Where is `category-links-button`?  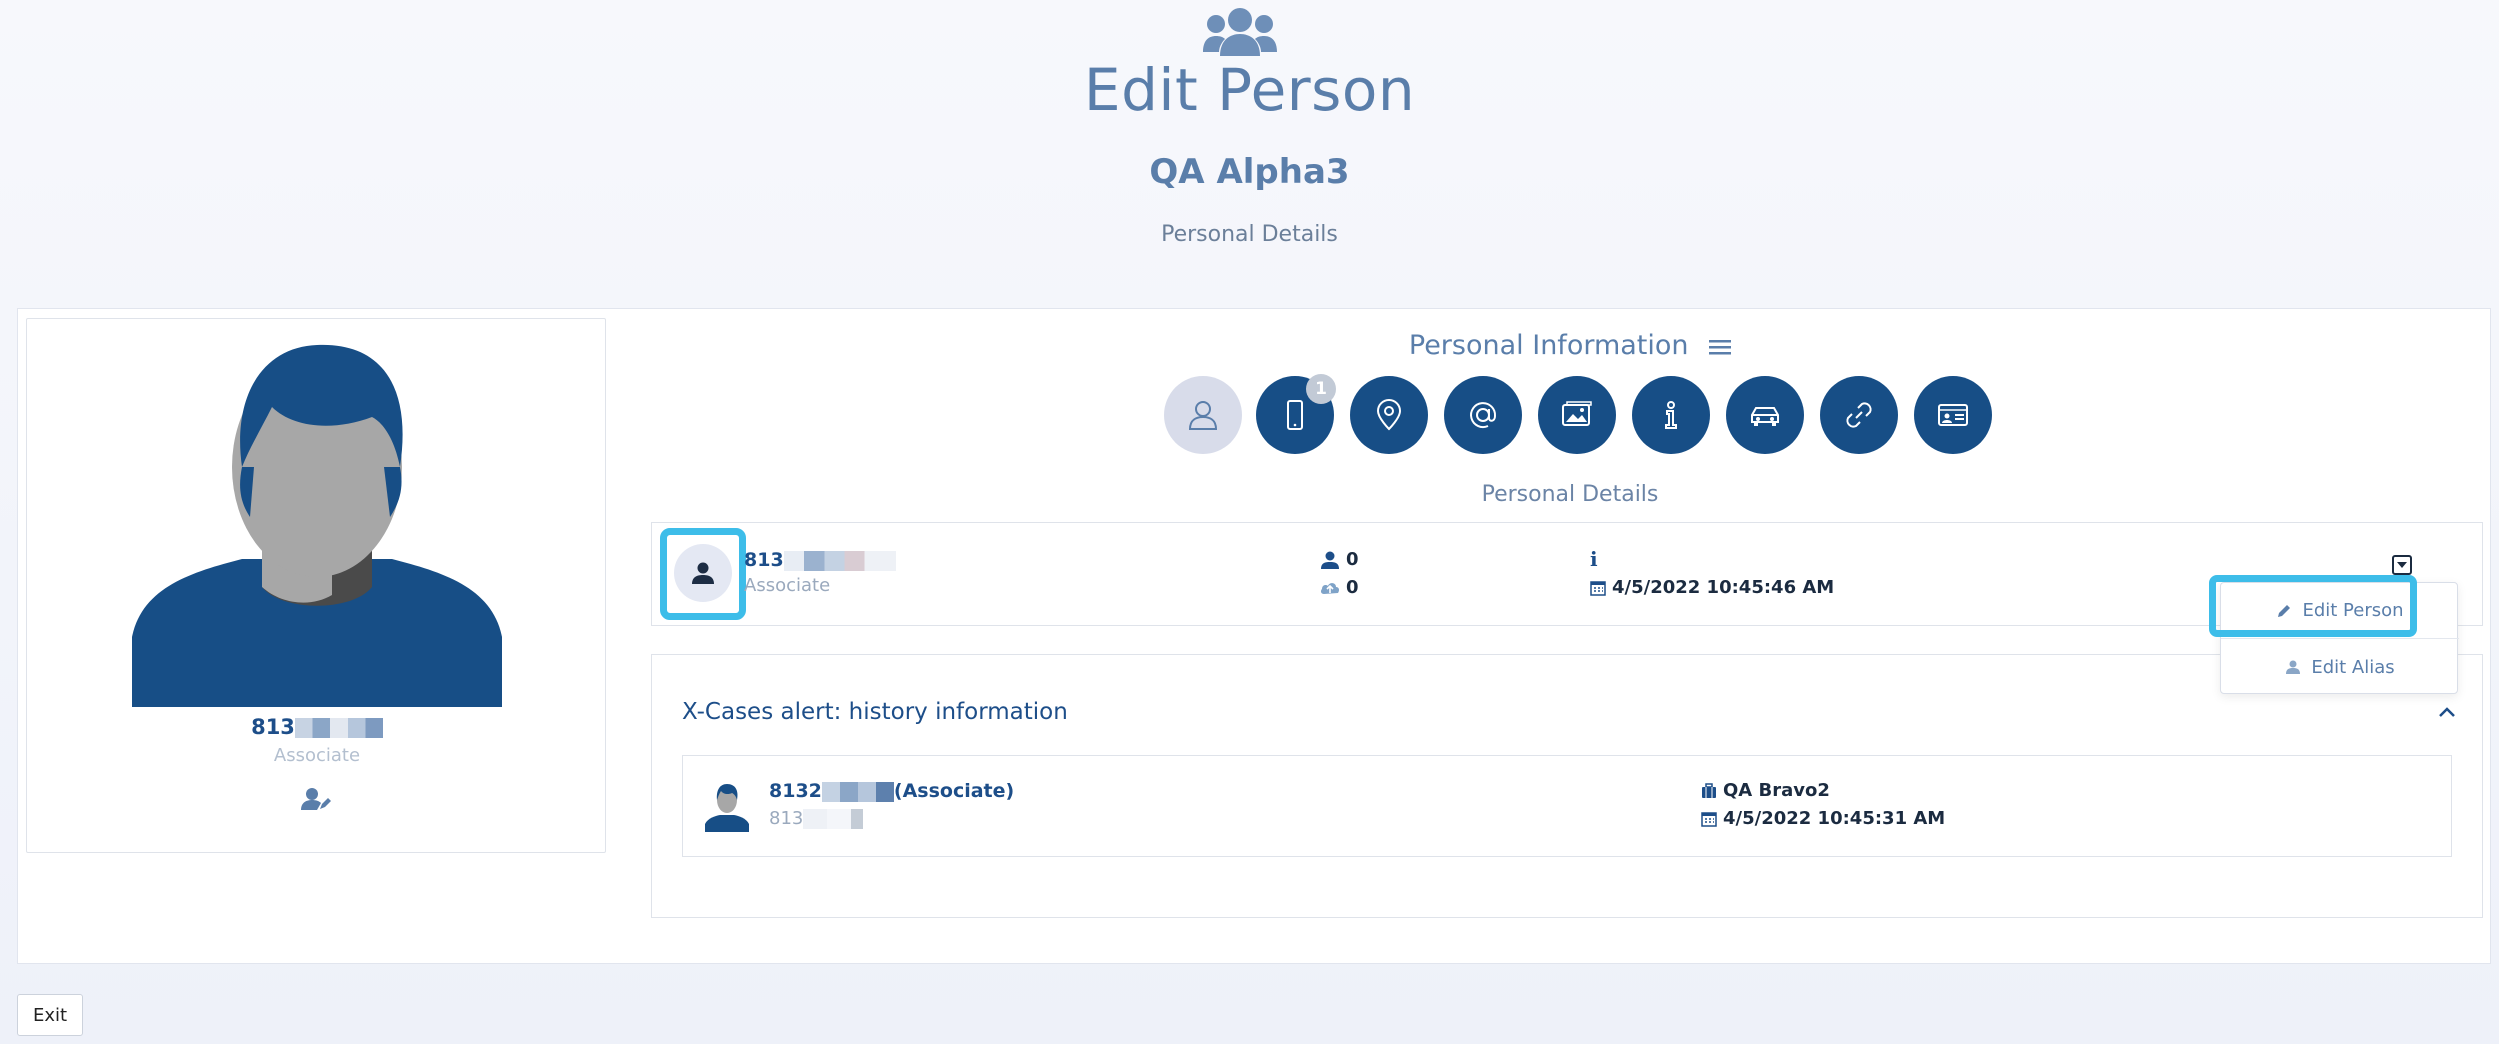
category-links-button is located at coordinates (1859, 415).